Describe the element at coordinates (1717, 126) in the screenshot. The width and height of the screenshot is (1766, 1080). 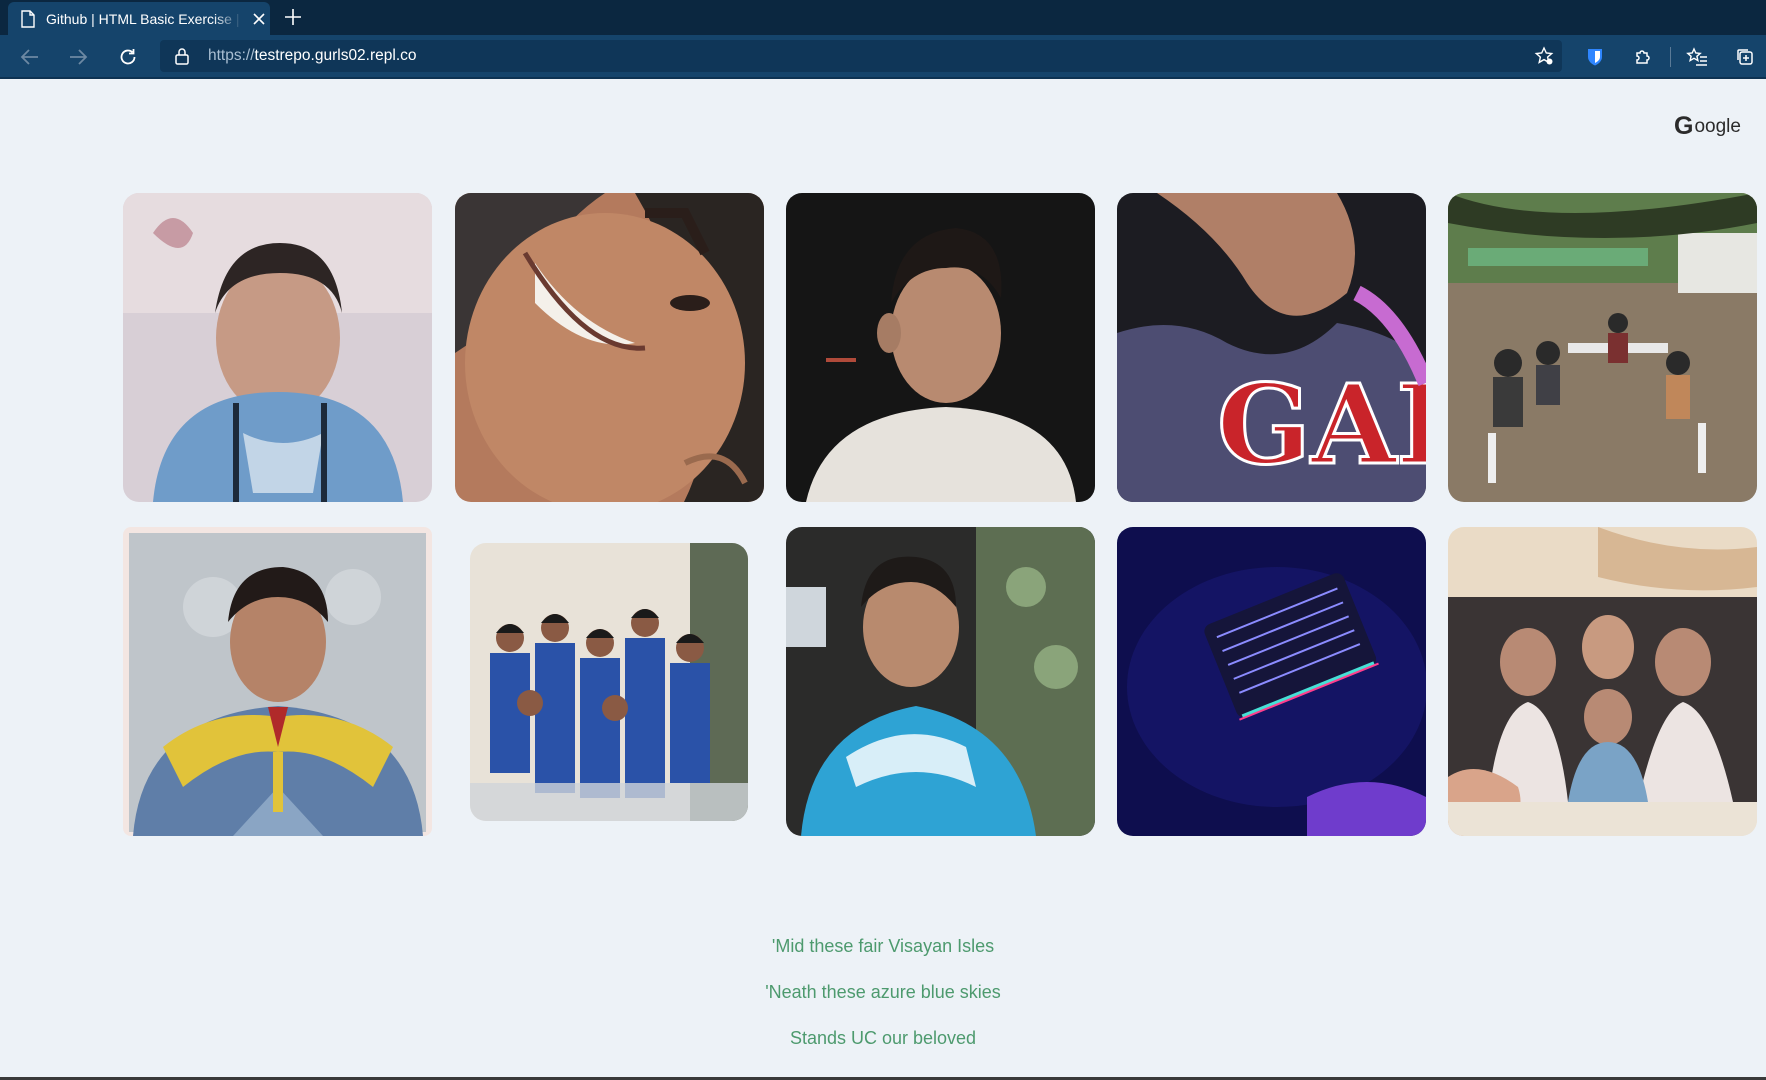
I see `google-link-text: oogle` at that location.